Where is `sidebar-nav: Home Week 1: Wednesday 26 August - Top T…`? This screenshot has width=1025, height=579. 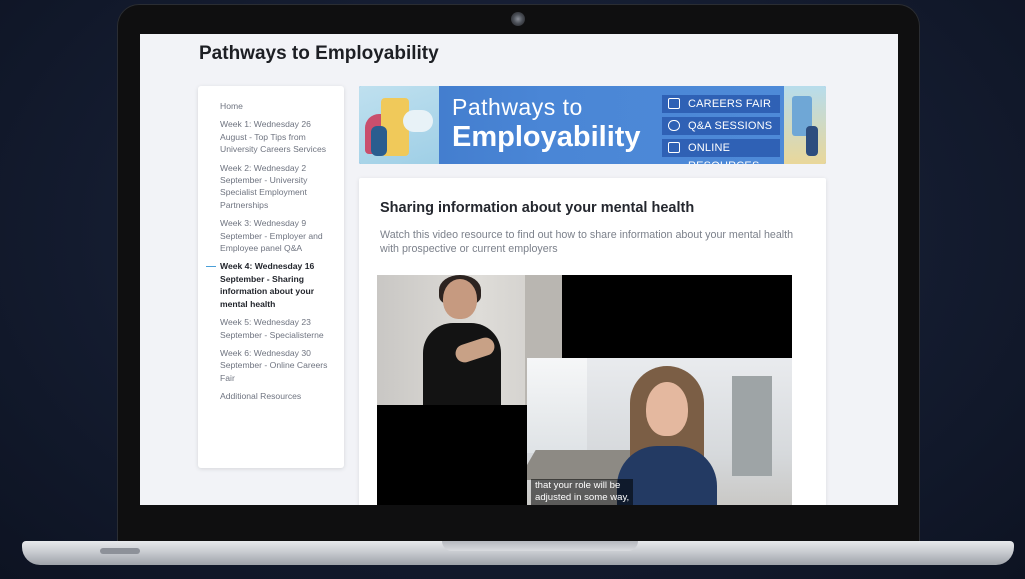 sidebar-nav: Home Week 1: Wednesday 26 August - Top T… is located at coordinates (271, 277).